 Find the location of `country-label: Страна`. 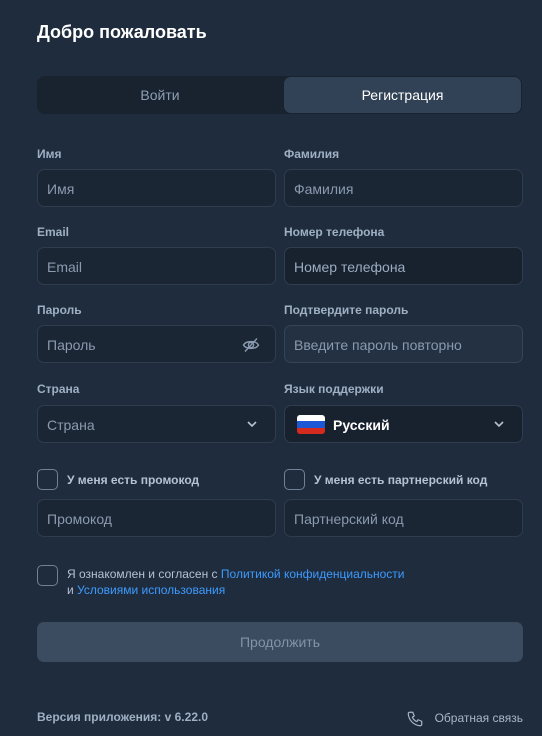

country-label: Страна is located at coordinates (58, 389).